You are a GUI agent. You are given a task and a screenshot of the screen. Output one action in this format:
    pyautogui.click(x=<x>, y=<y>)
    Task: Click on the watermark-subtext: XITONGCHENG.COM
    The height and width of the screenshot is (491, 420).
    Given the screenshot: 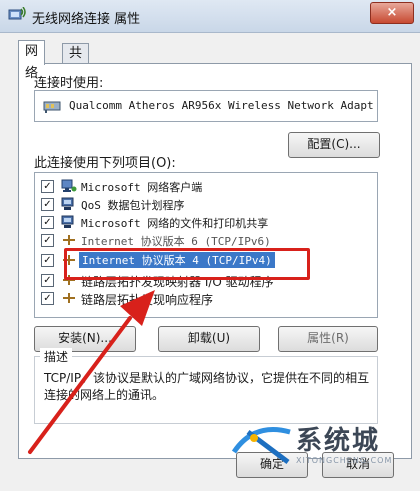 What is the action you would take?
    pyautogui.click(x=344, y=460)
    